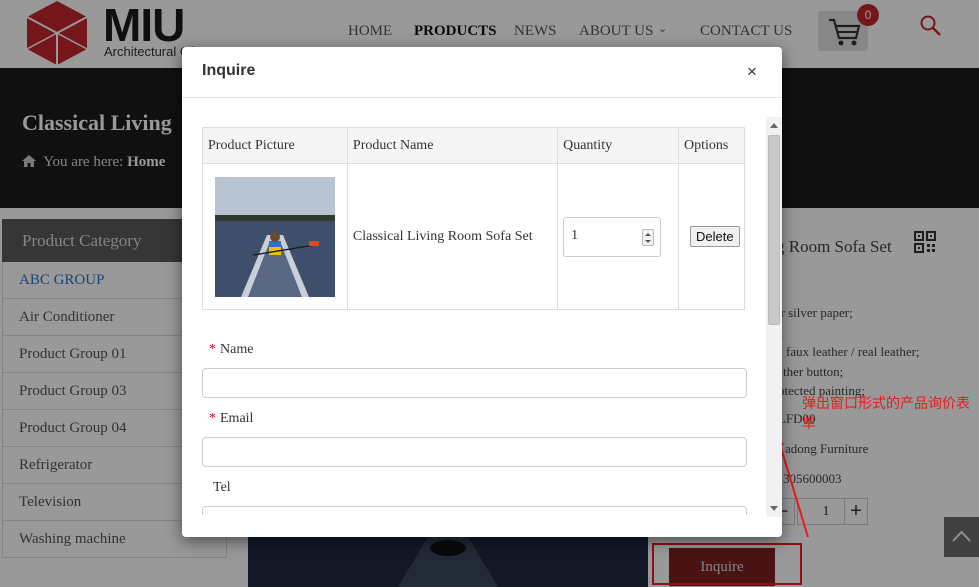 The image size is (979, 587). I want to click on tel-label-text: Tel, so click(222, 487).